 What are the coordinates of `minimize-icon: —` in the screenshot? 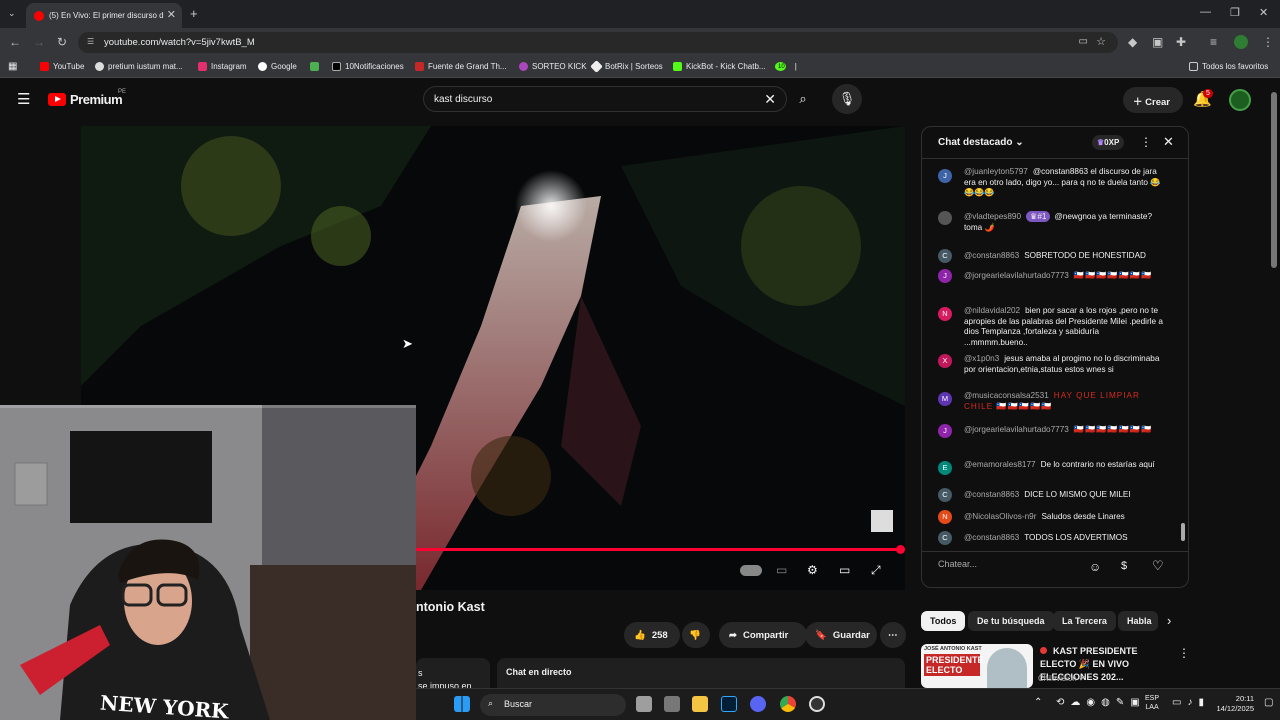 It's located at (1205, 12).